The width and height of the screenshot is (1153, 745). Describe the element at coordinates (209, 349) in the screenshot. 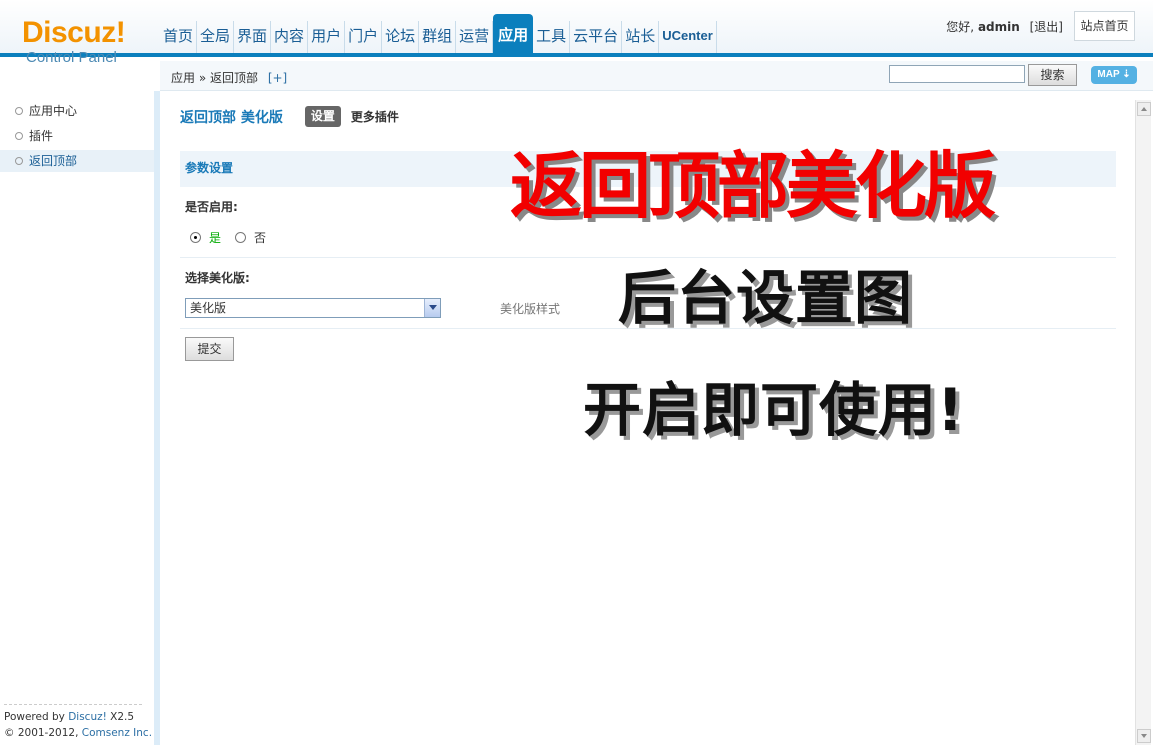

I see `submit-button: 提交` at that location.